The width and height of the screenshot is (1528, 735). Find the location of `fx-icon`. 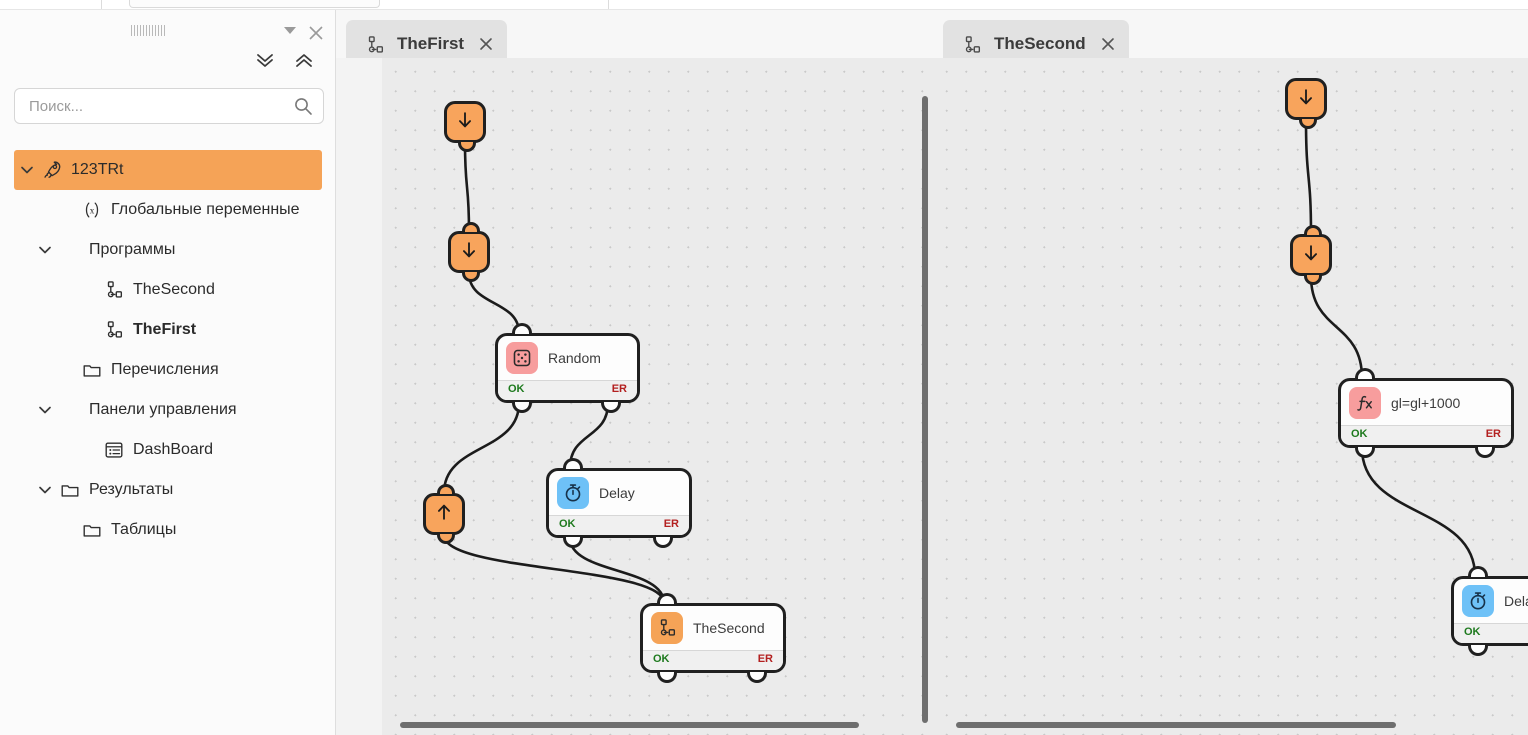

fx-icon is located at coordinates (1365, 403).